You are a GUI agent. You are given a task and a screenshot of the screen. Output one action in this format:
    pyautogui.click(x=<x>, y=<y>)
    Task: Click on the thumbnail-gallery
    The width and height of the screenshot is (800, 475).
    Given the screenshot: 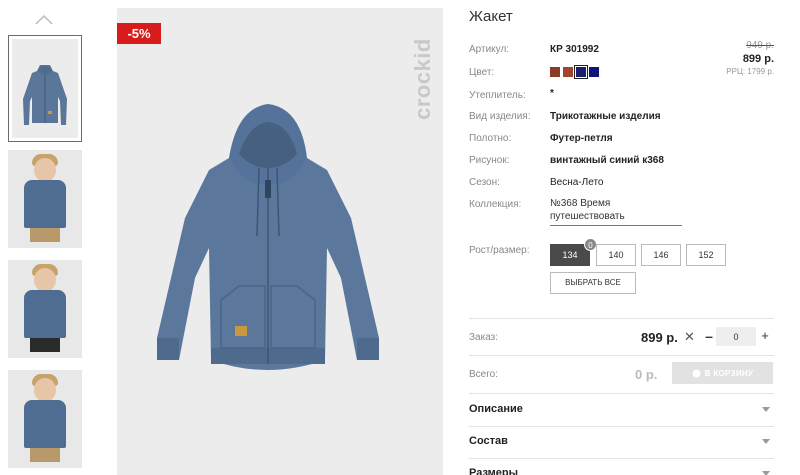 What is the action you would take?
    pyautogui.click(x=45, y=237)
    